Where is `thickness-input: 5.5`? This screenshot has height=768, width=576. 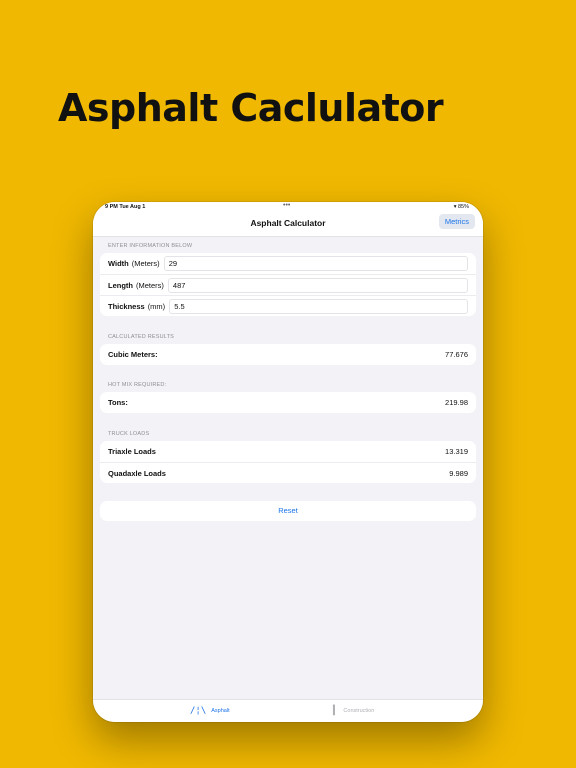 thickness-input: 5.5 is located at coordinates (318, 306).